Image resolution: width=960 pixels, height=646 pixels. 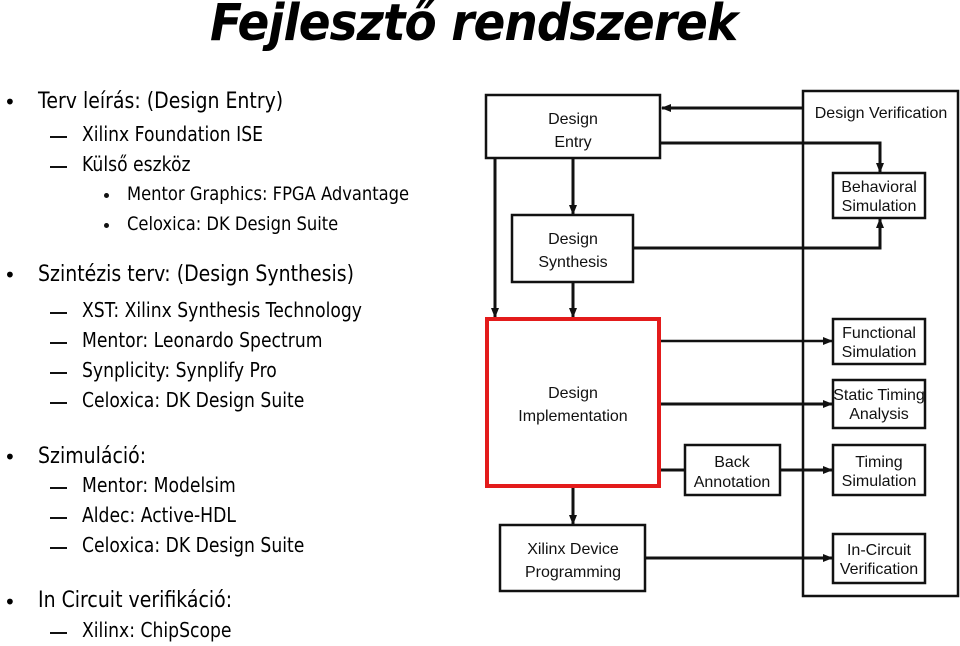 I want to click on arrow-synthesis-to-behavioral, so click(x=758, y=234).